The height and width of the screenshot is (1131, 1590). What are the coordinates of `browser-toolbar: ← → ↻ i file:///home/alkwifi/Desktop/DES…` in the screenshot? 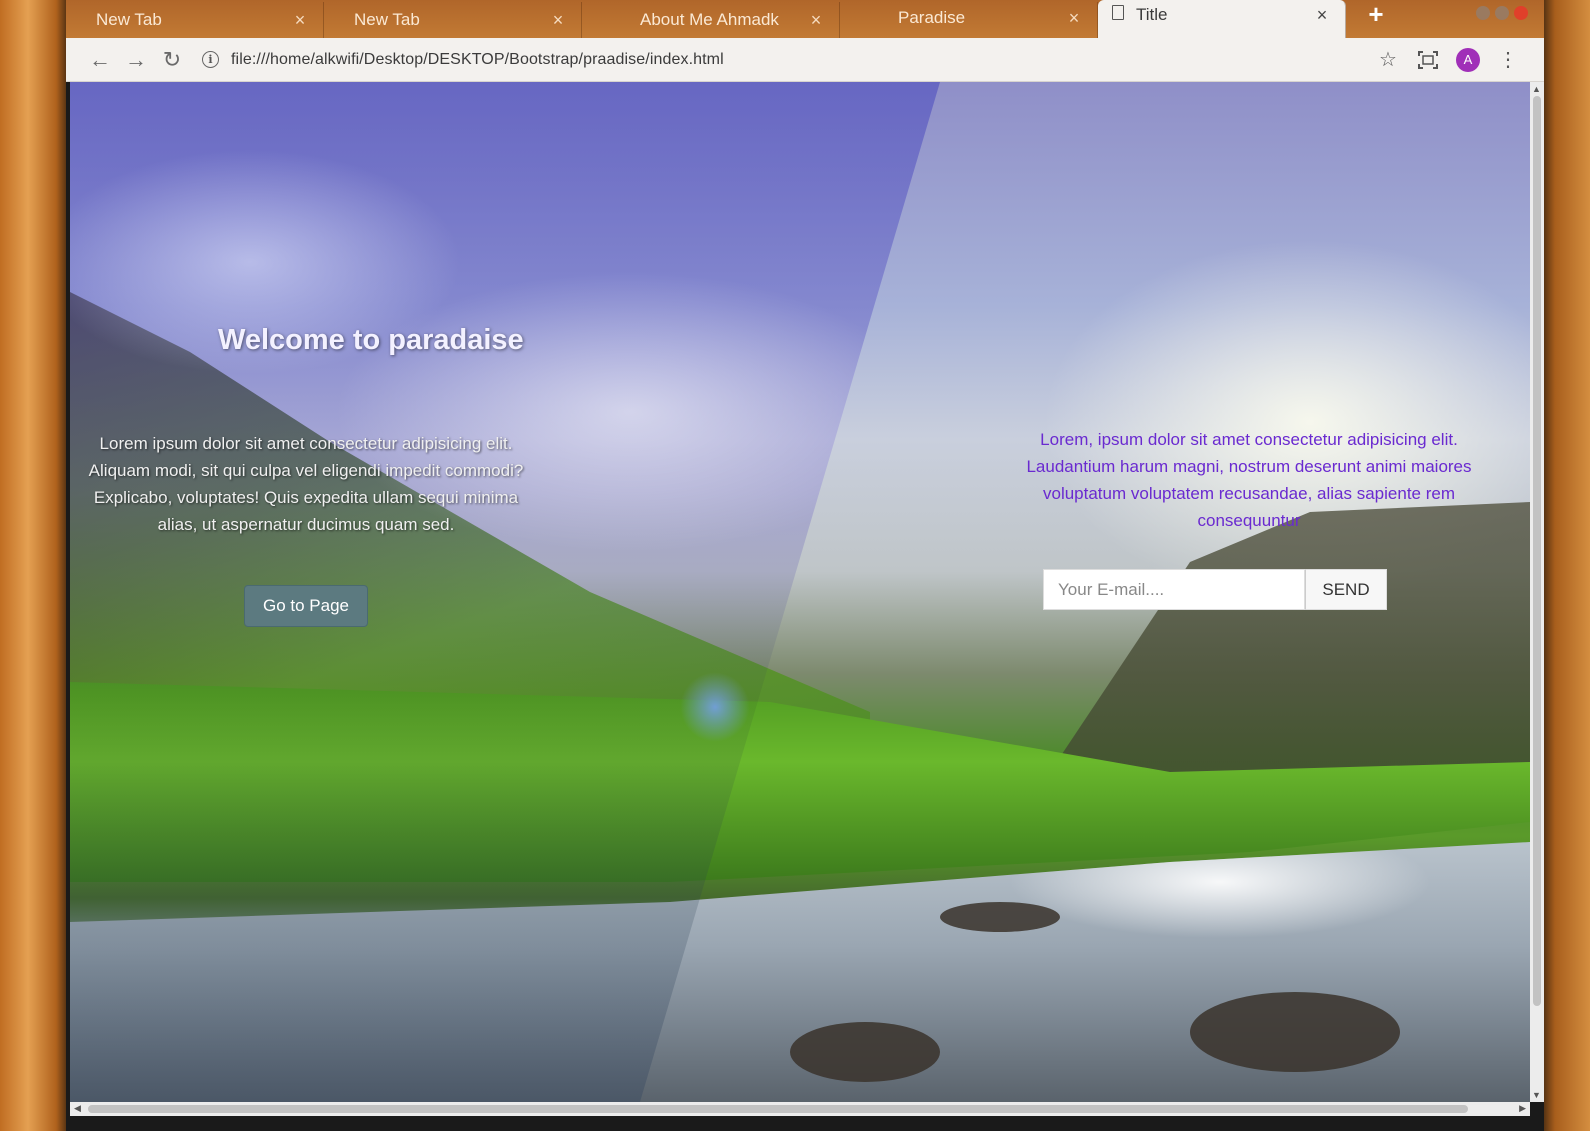 It's located at (805, 60).